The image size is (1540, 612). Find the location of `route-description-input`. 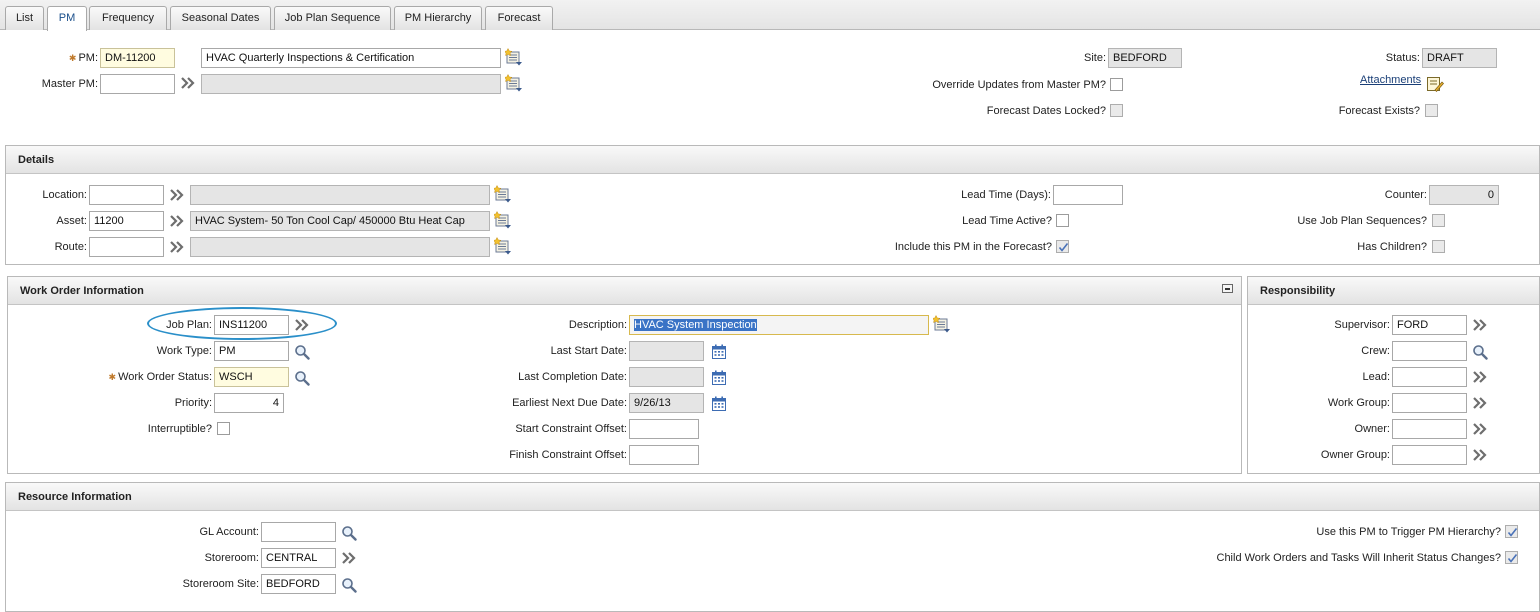

route-description-input is located at coordinates (340, 247).